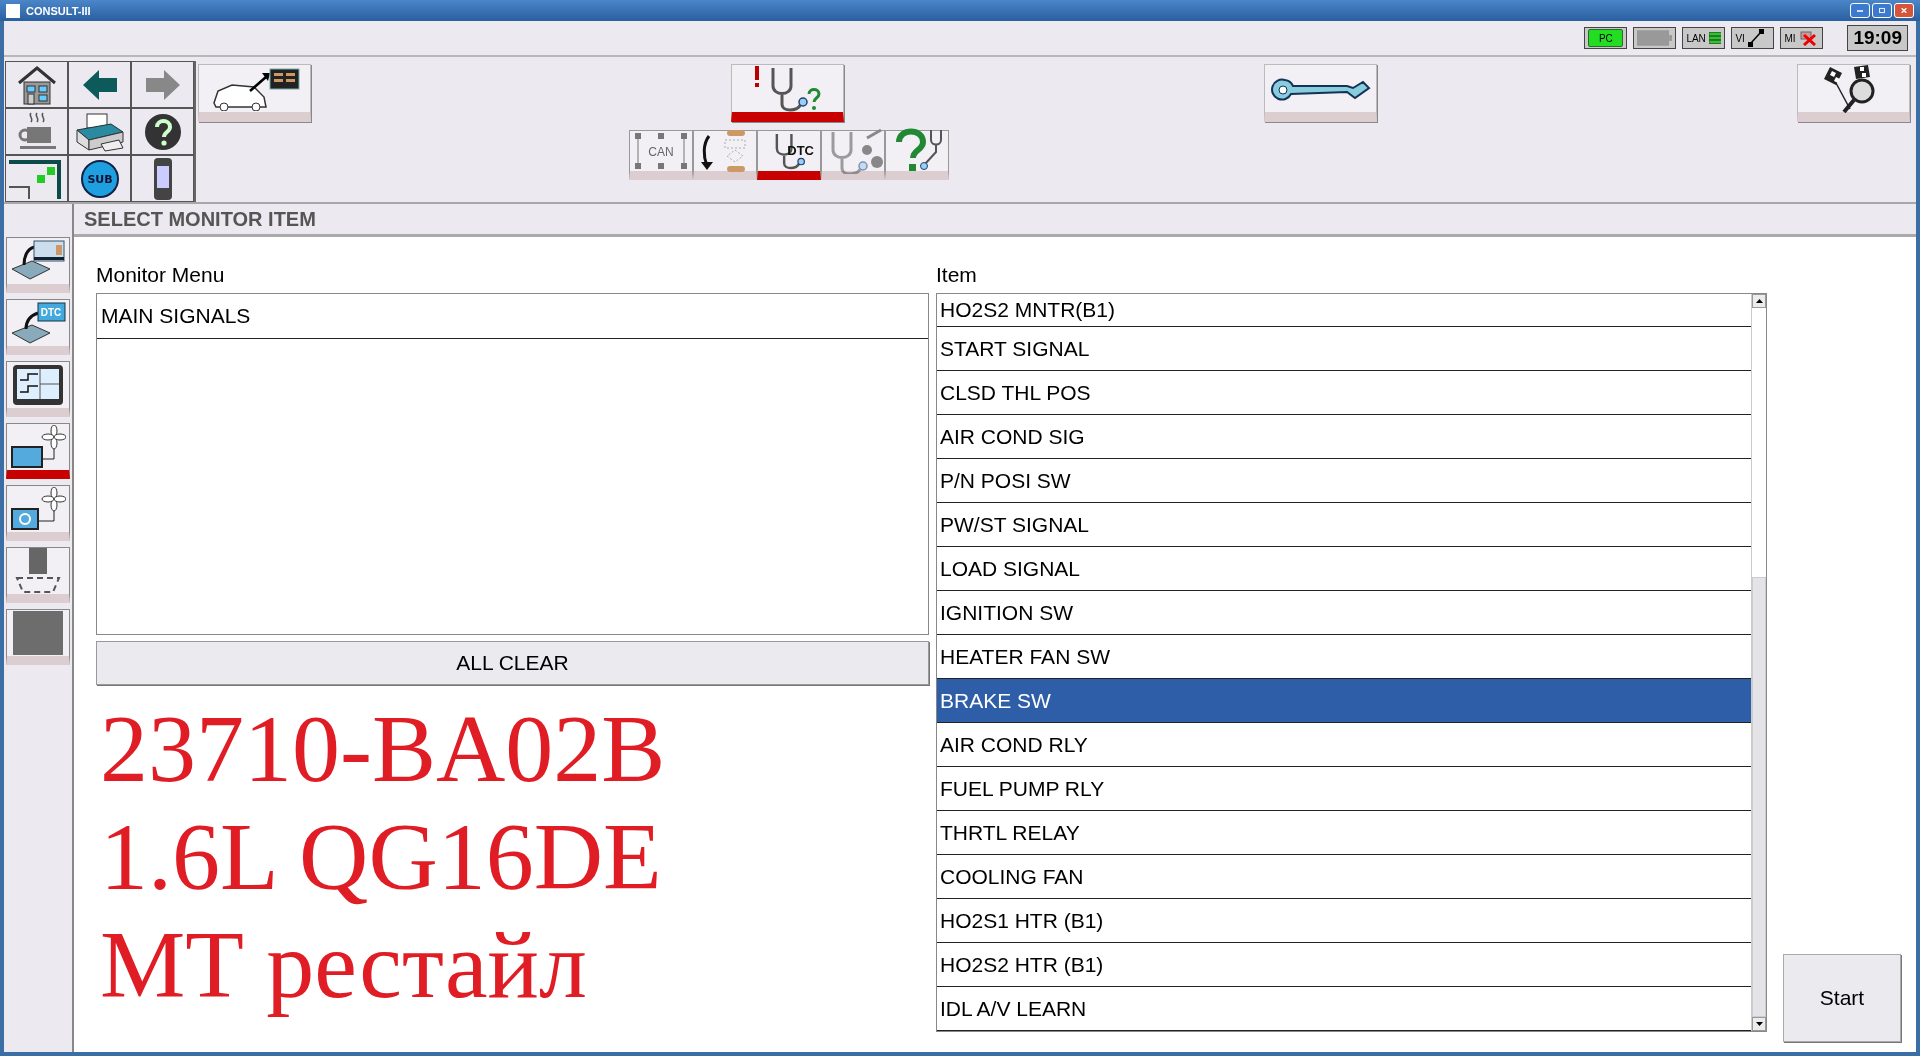  What do you see at coordinates (917, 155) in the screenshot?
I see `help-diagnosis-button` at bounding box center [917, 155].